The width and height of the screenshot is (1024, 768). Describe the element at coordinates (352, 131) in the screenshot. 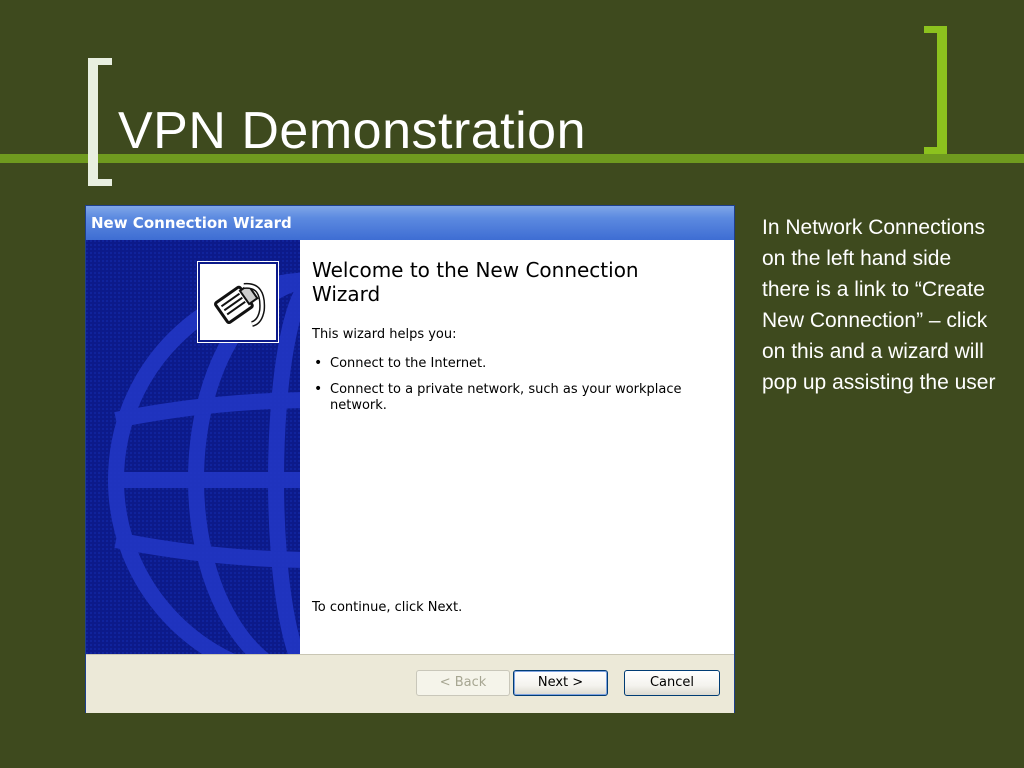

I see `slide-title: VPN Demonstration` at that location.